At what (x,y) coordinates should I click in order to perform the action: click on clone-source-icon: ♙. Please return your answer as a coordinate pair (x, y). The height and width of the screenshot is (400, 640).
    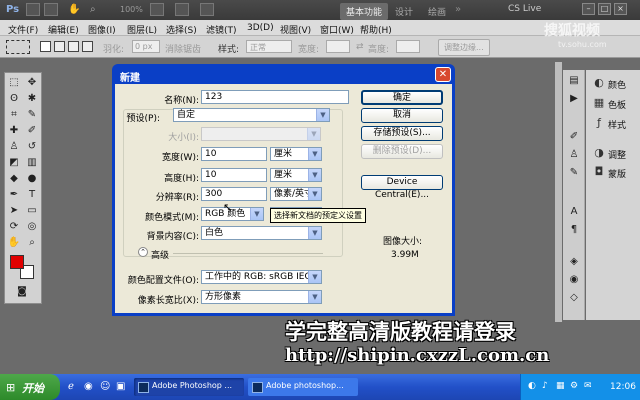
    Looking at the image, I should click on (574, 155).